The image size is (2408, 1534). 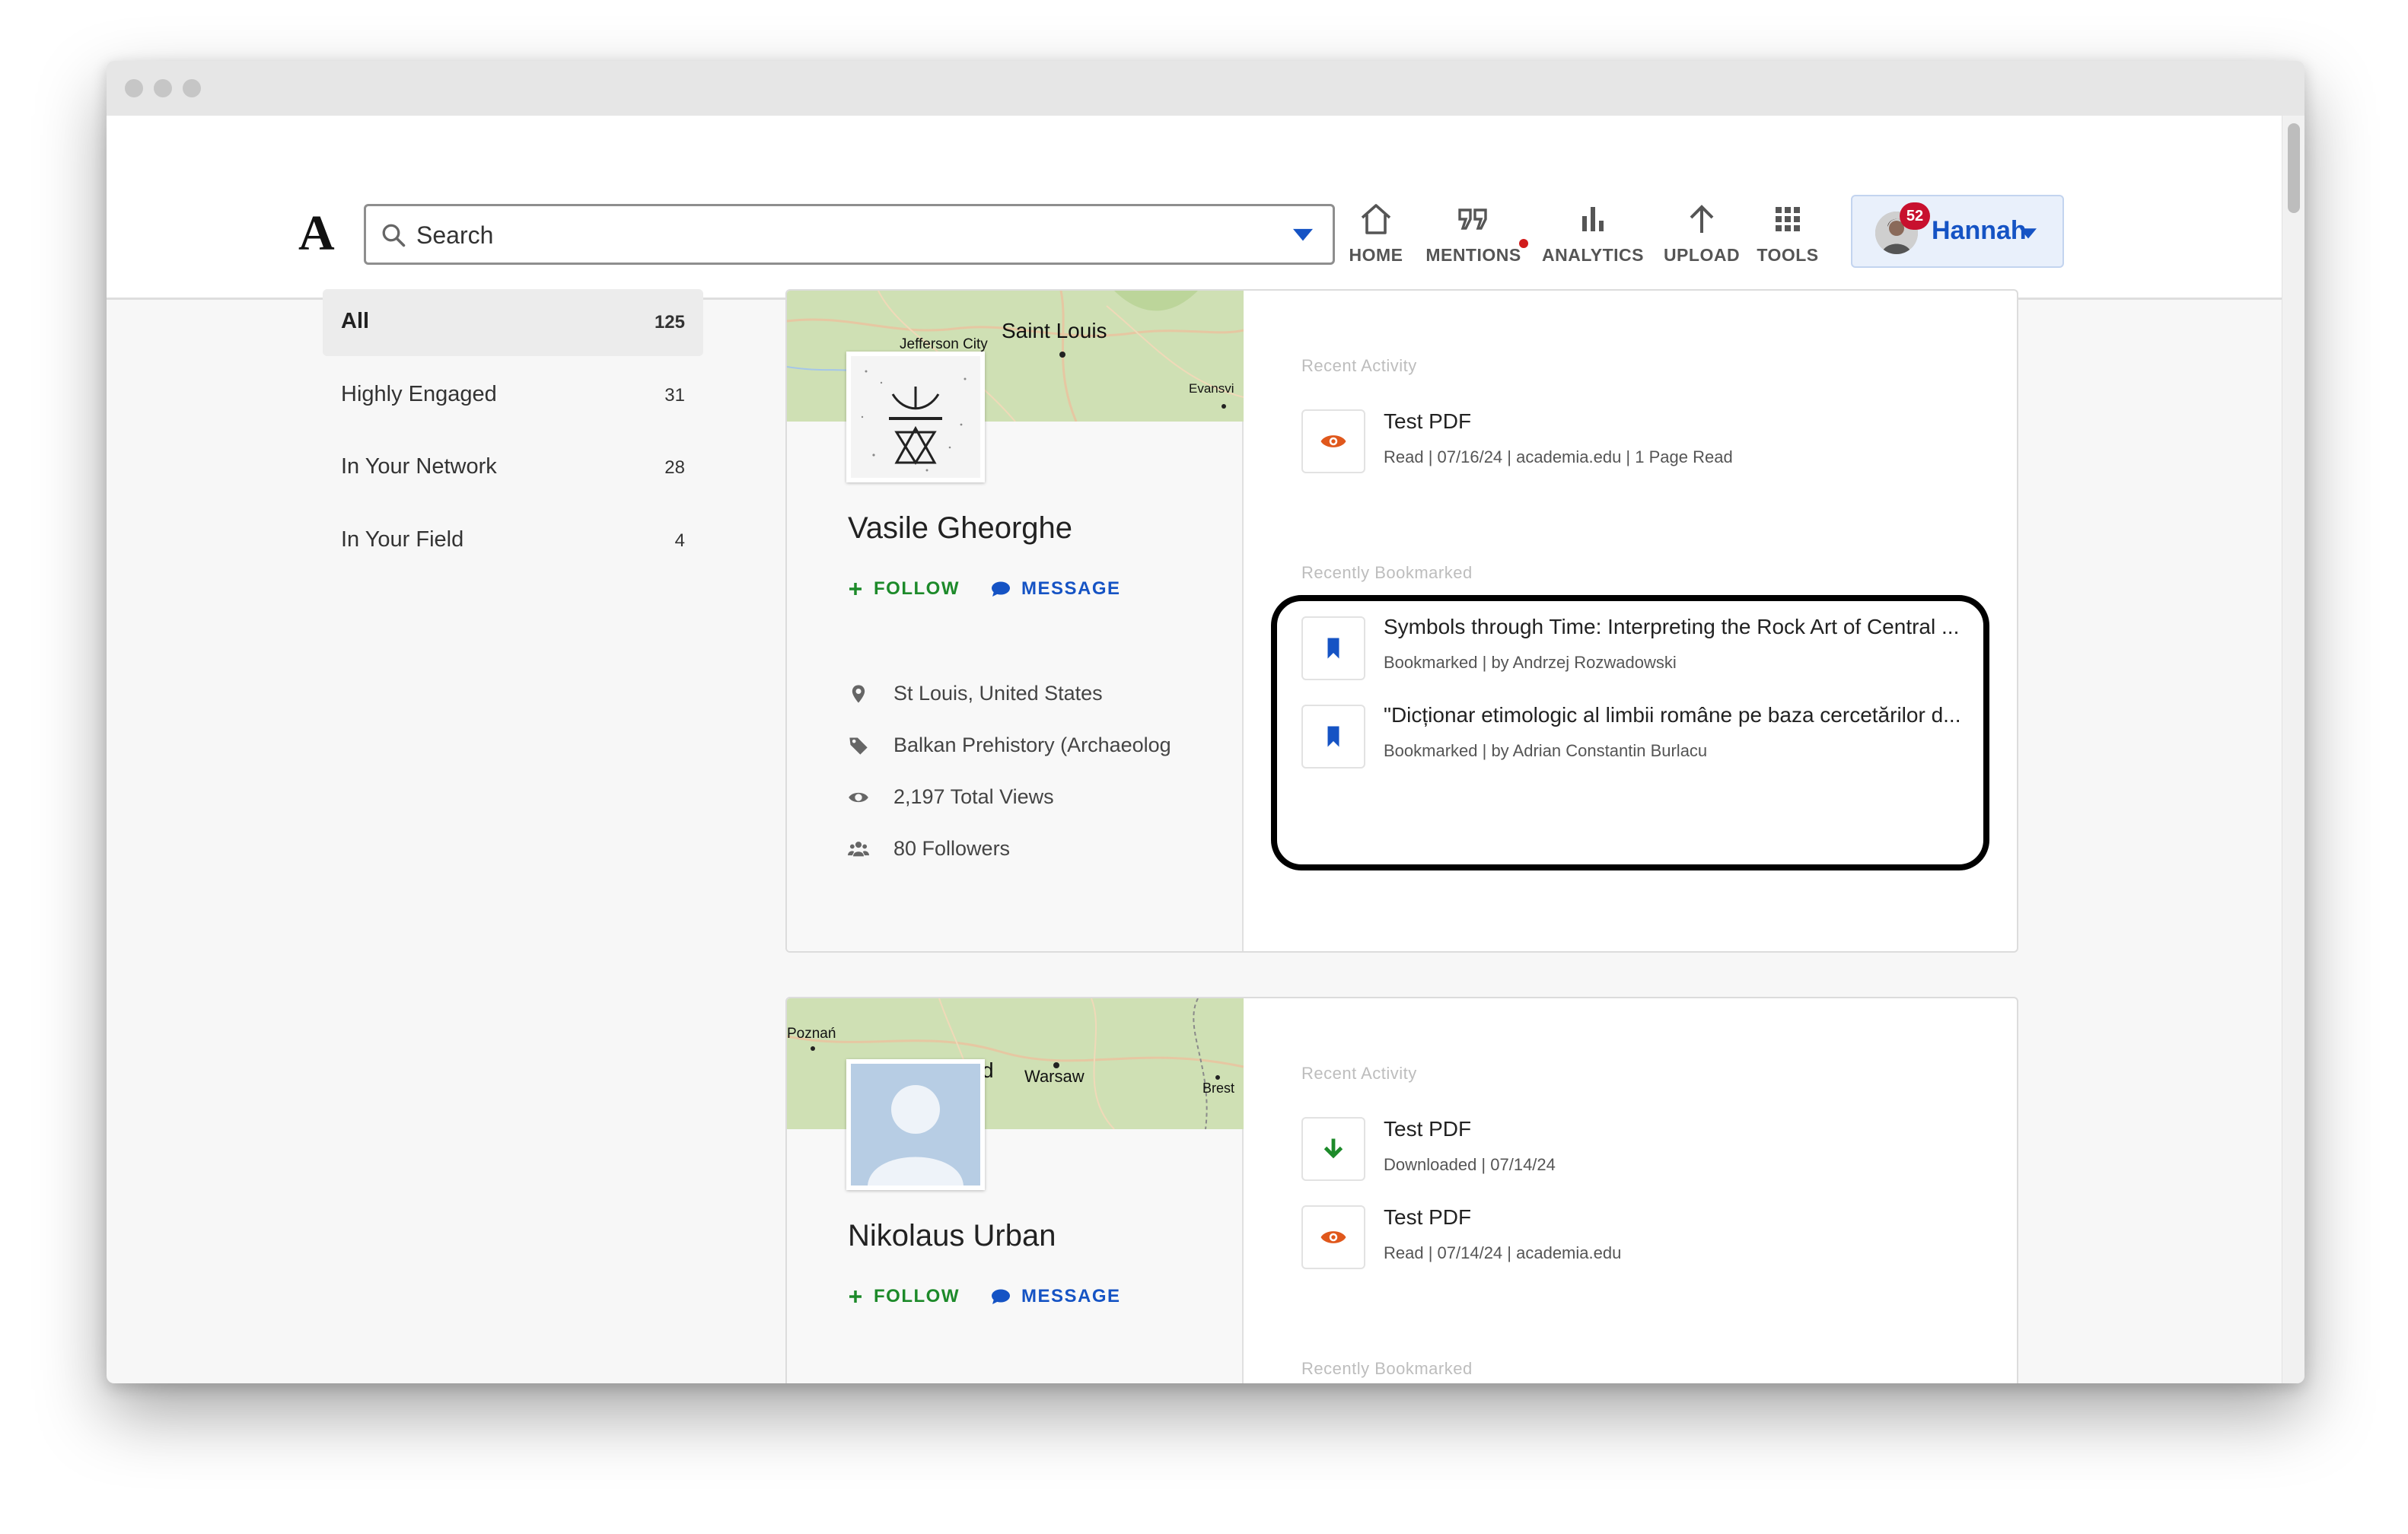 What do you see at coordinates (2294, 168) in the screenshot?
I see `scrollbar-thumb` at bounding box center [2294, 168].